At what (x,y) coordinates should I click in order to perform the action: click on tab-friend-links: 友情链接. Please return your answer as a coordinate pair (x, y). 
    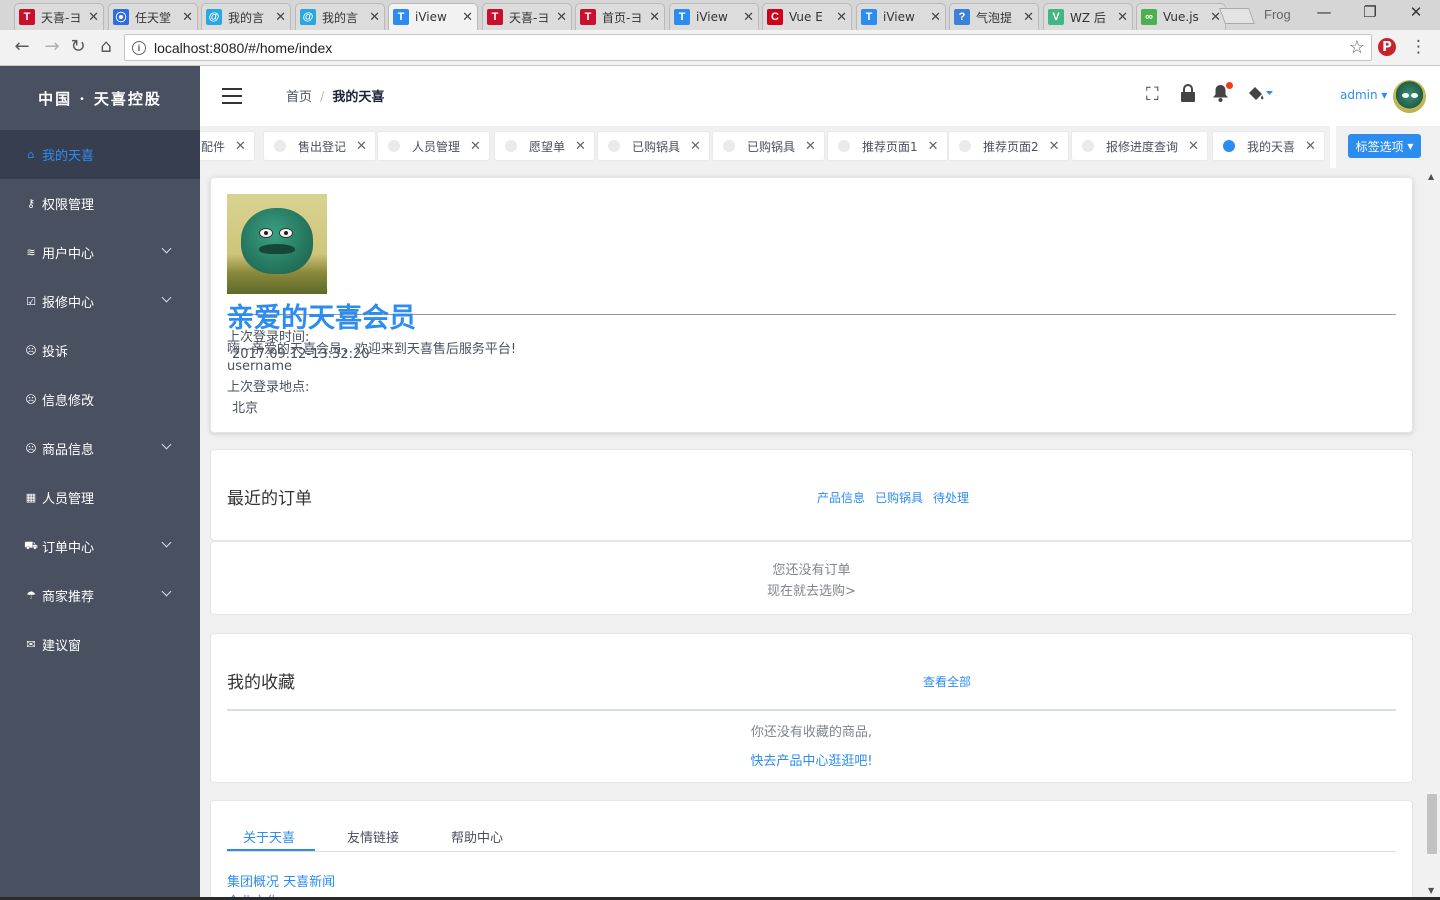
    Looking at the image, I should click on (373, 836).